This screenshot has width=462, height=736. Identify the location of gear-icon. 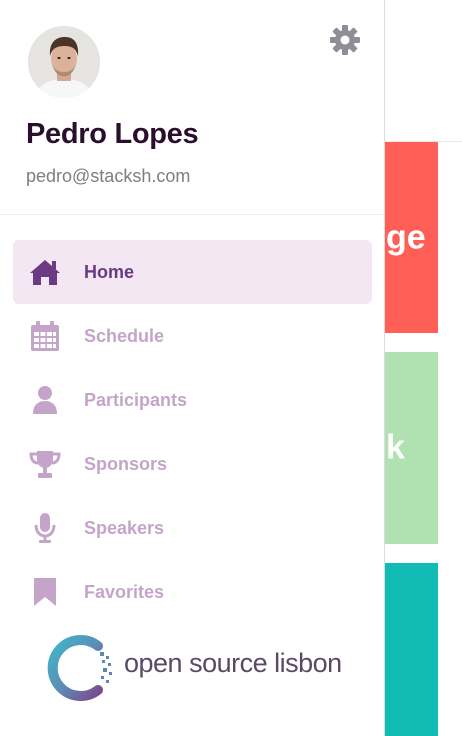
(345, 40).